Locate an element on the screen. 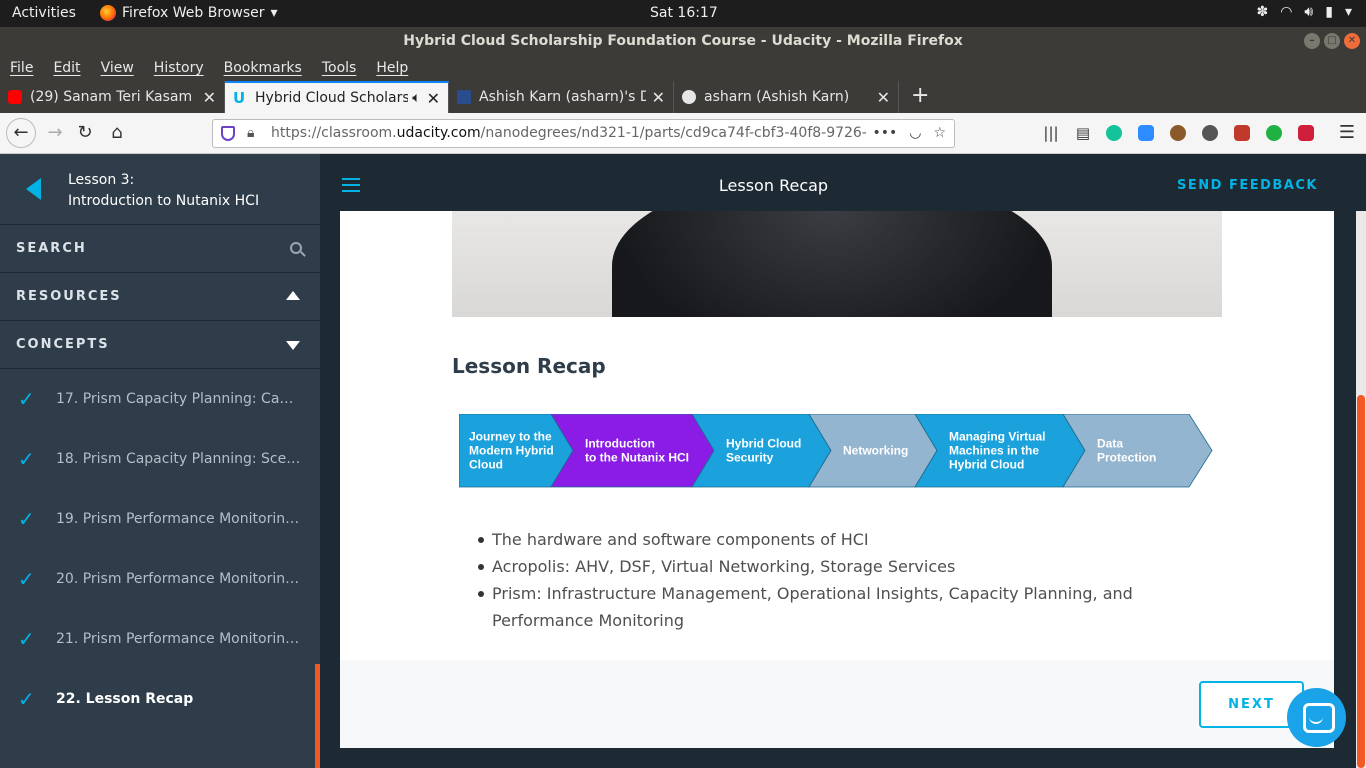 This screenshot has width=1366, height=768. minimize-button: – is located at coordinates (1312, 41).